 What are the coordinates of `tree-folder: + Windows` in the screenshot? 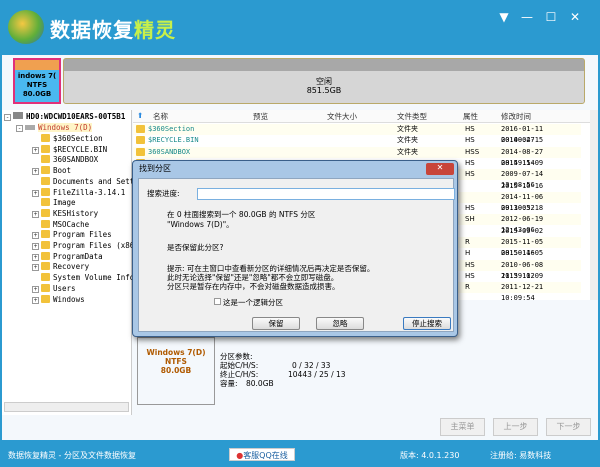 It's located at (58, 299).